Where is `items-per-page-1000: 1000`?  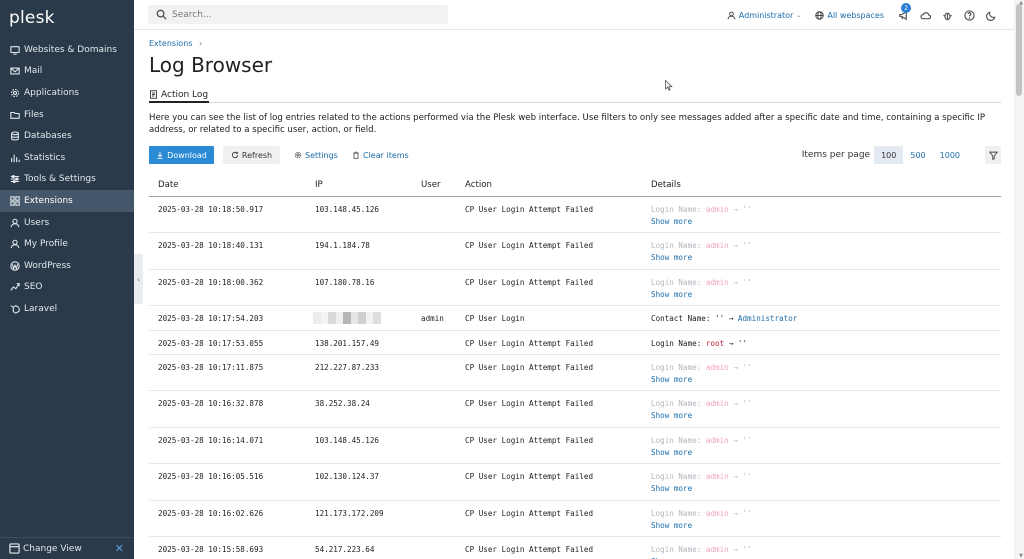
items-per-page-1000: 1000 is located at coordinates (950, 155).